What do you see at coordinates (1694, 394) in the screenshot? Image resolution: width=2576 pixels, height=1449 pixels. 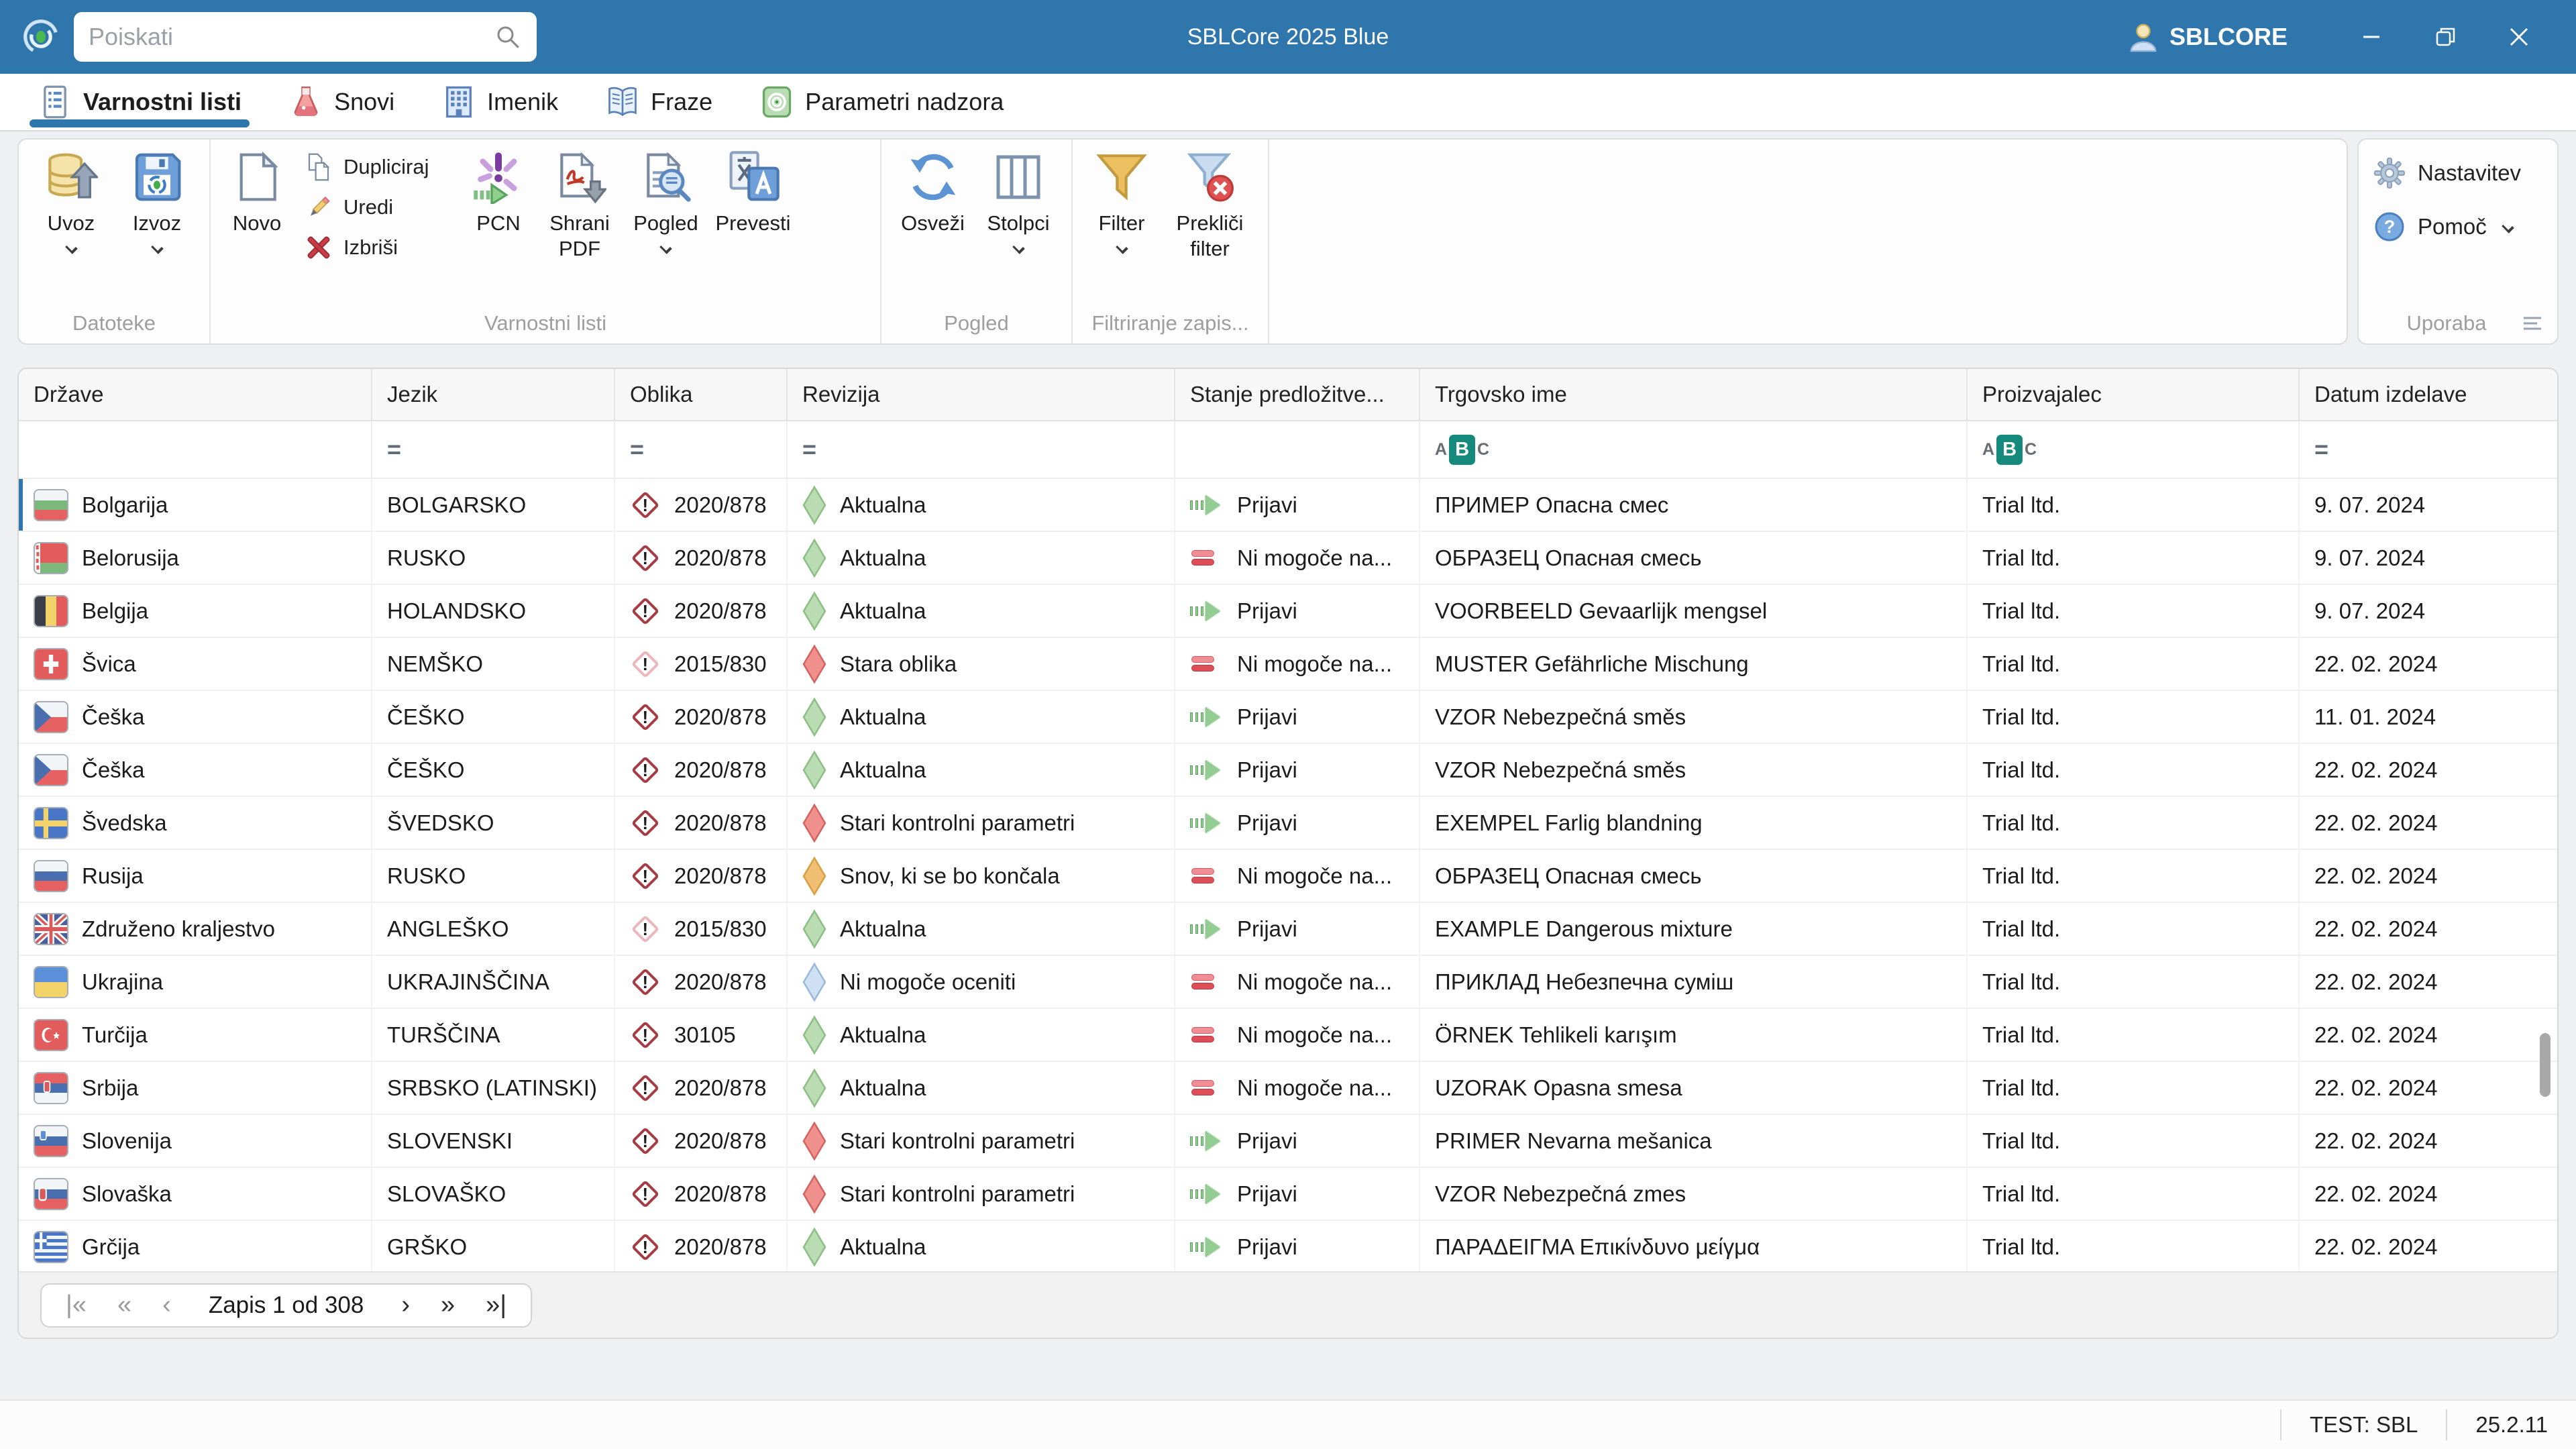 I see `column-header-trgovsko-ime: Trgovsko ime` at bounding box center [1694, 394].